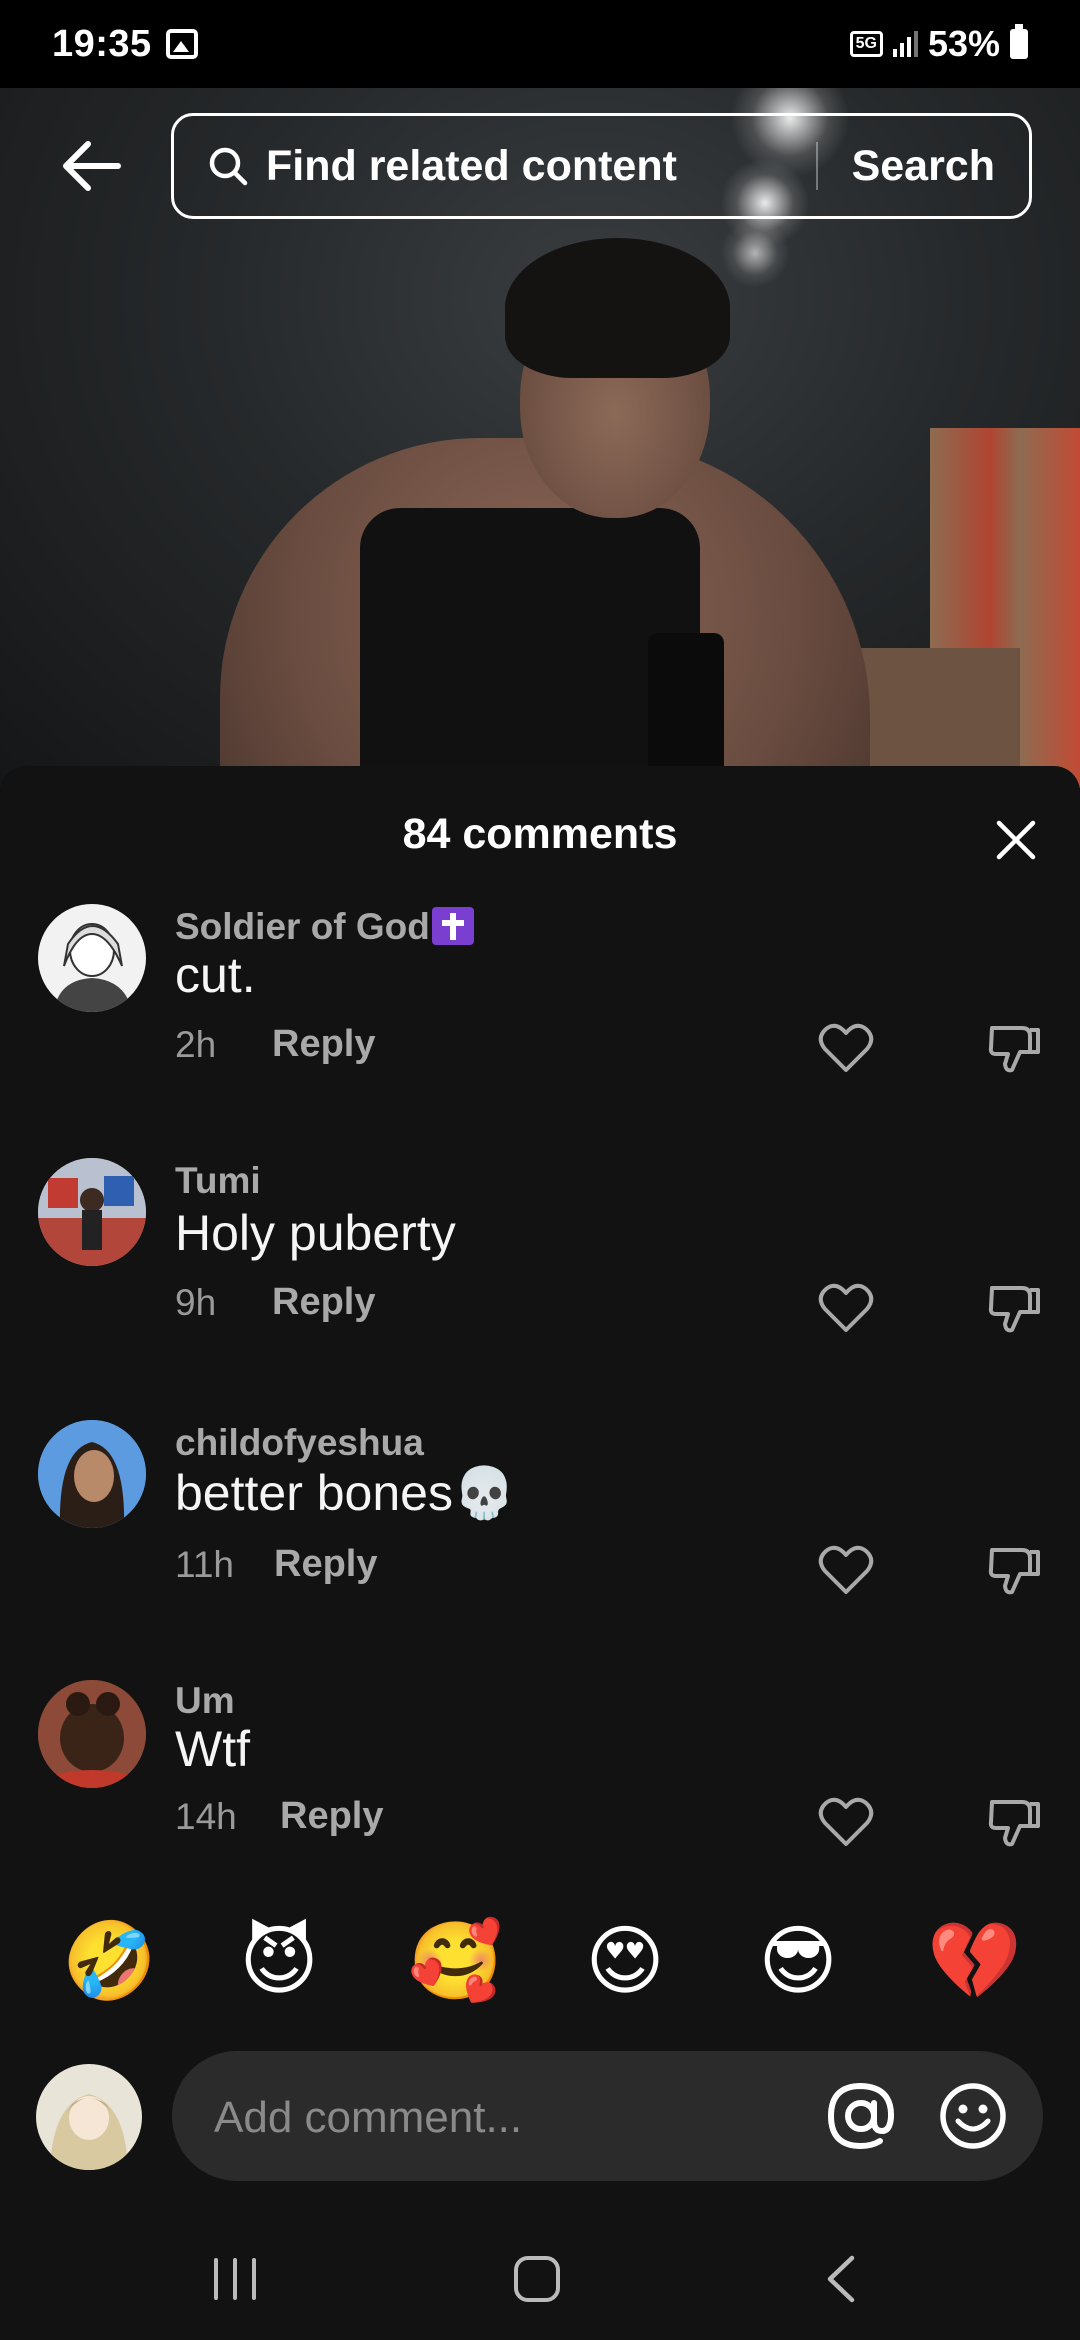  Describe the element at coordinates (299, 1443) in the screenshot. I see `comment-username: childofyeshua` at that location.